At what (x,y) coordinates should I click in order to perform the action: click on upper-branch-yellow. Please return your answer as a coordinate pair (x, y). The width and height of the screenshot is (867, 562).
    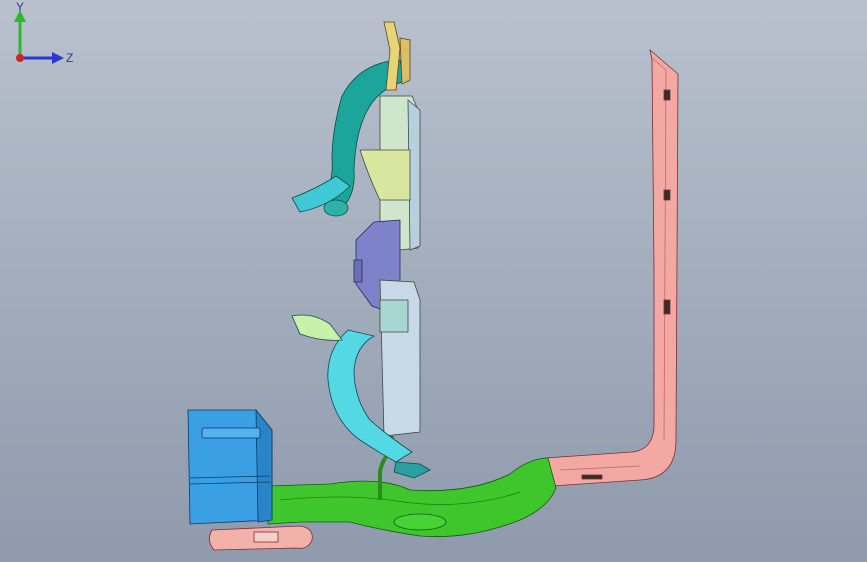
    Looking at the image, I should click on (397, 56).